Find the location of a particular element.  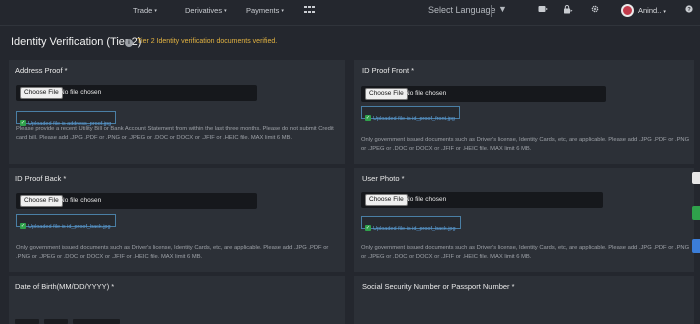

support-widget-icon is located at coordinates (696, 246).